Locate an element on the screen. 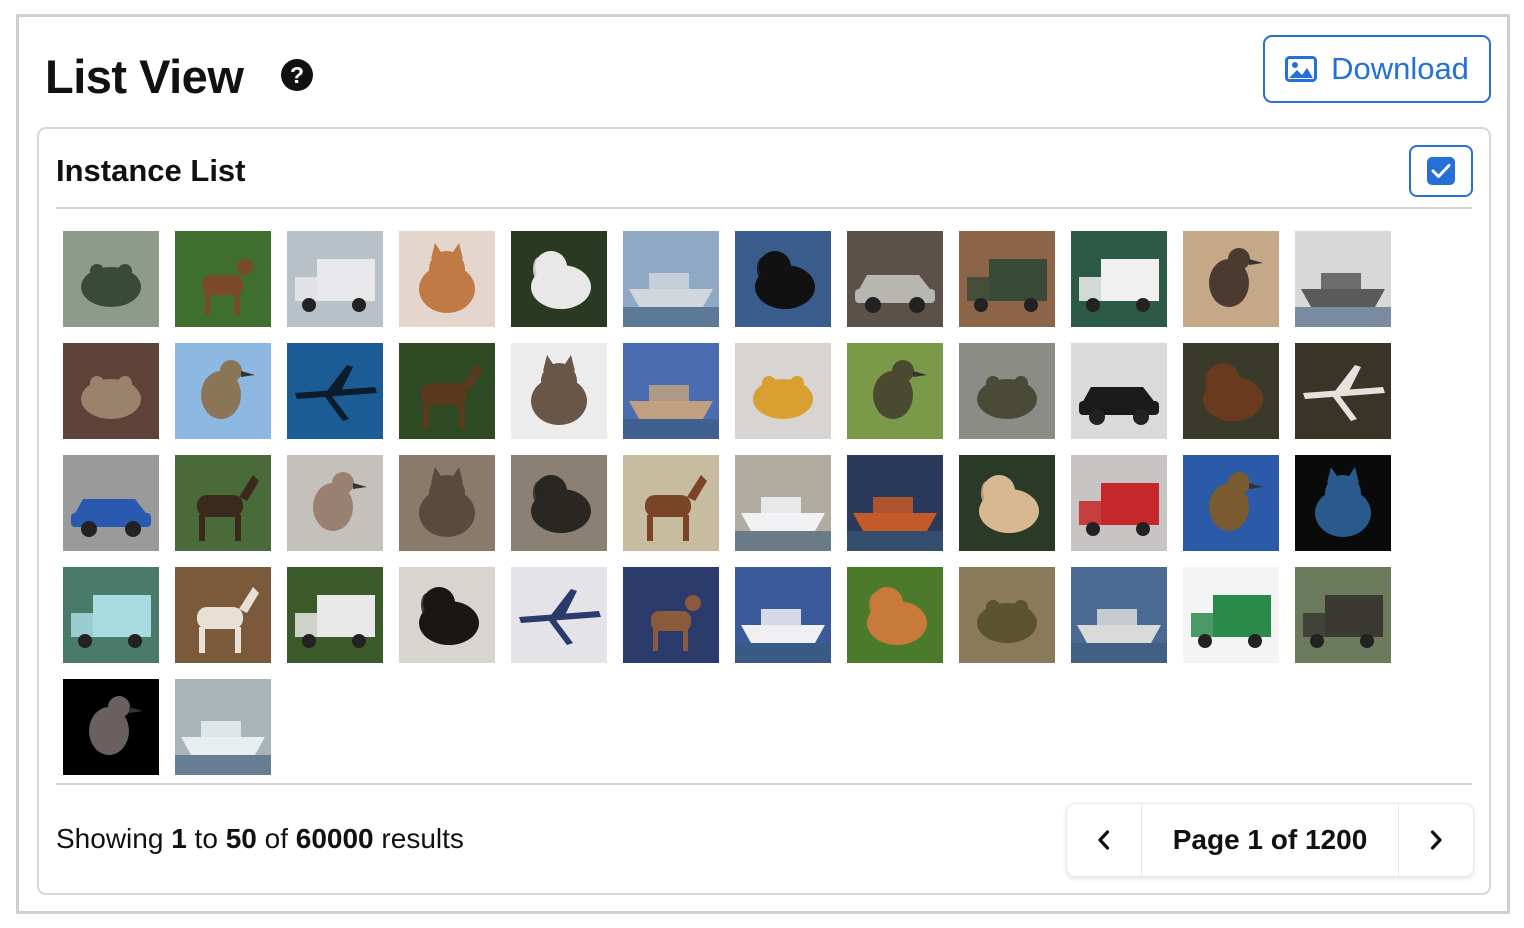  range-start: 1 is located at coordinates (179, 838).